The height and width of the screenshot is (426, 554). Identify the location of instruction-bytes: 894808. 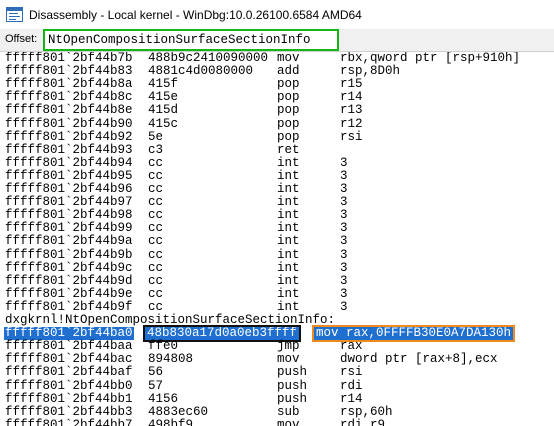
(171, 359).